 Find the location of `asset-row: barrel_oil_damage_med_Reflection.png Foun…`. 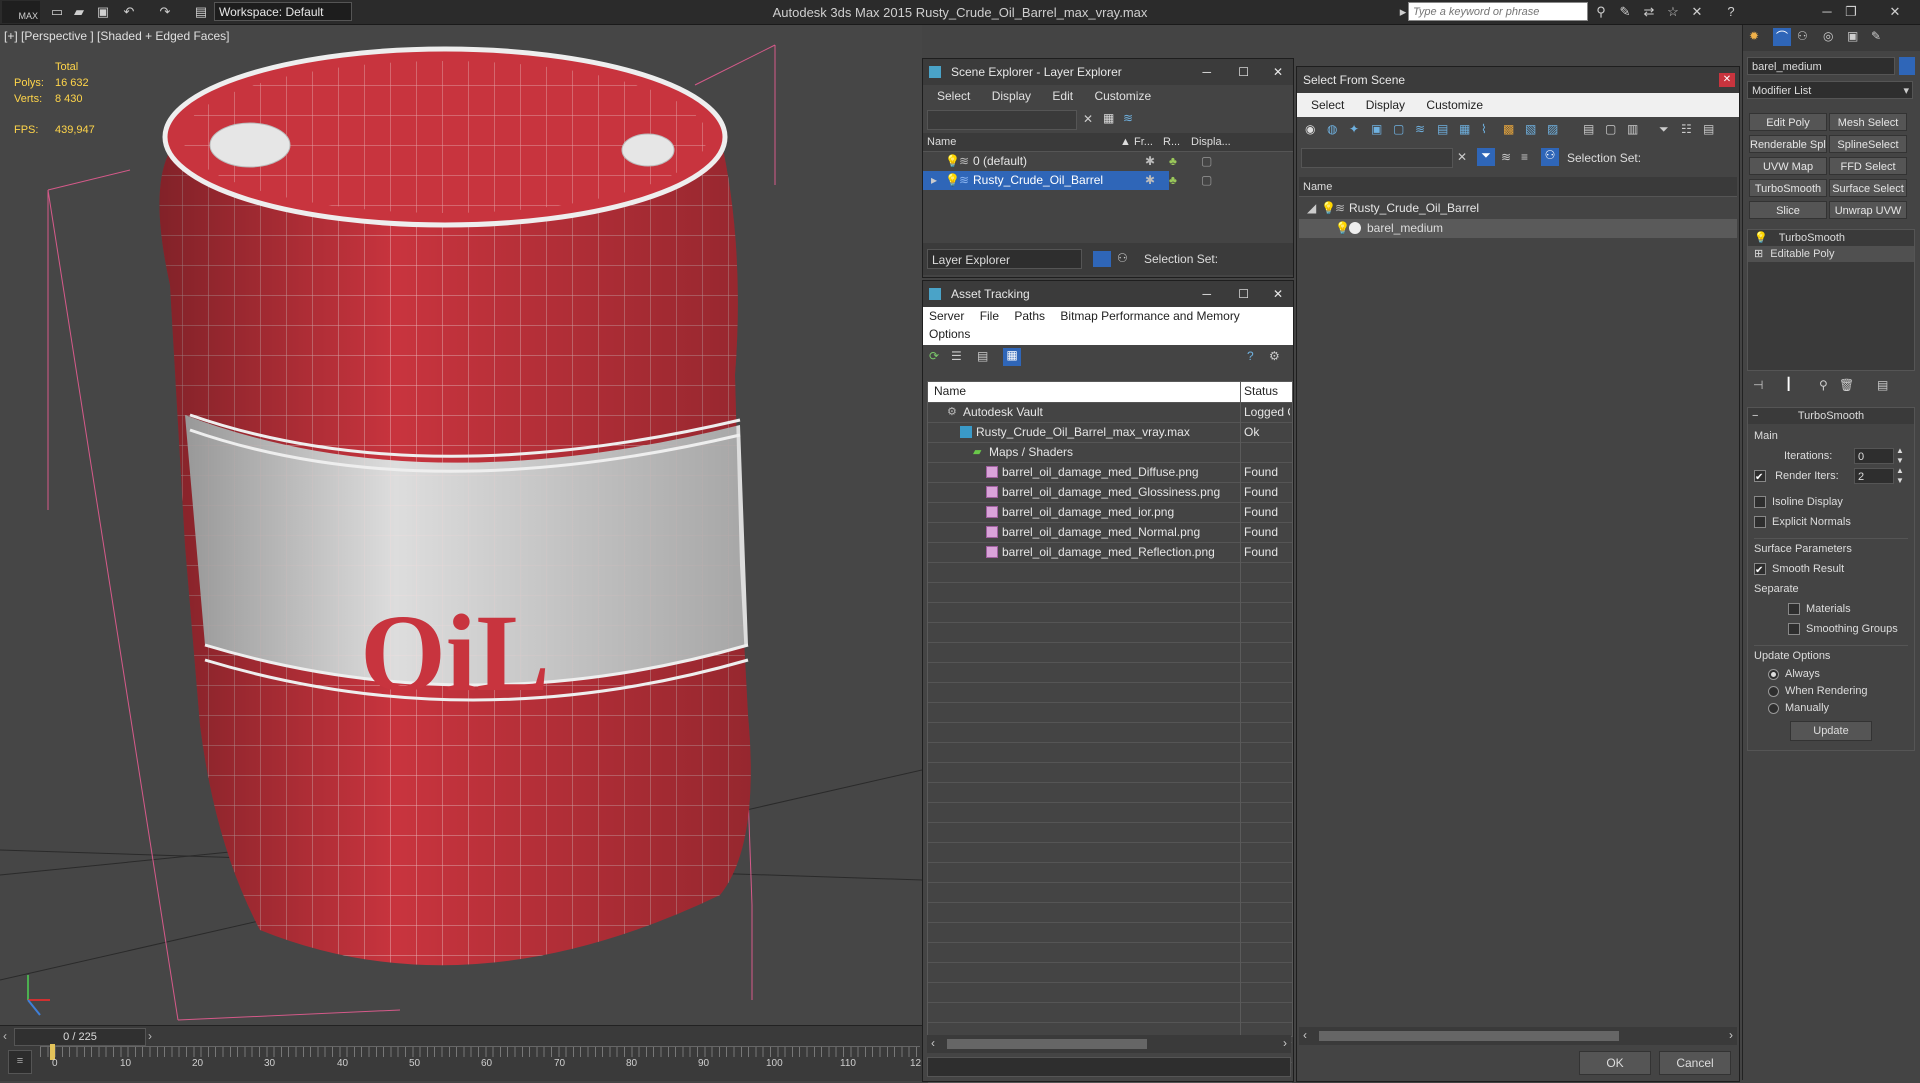

asset-row: barrel_oil_damage_med_Reflection.png Foun… is located at coordinates (1110, 553).